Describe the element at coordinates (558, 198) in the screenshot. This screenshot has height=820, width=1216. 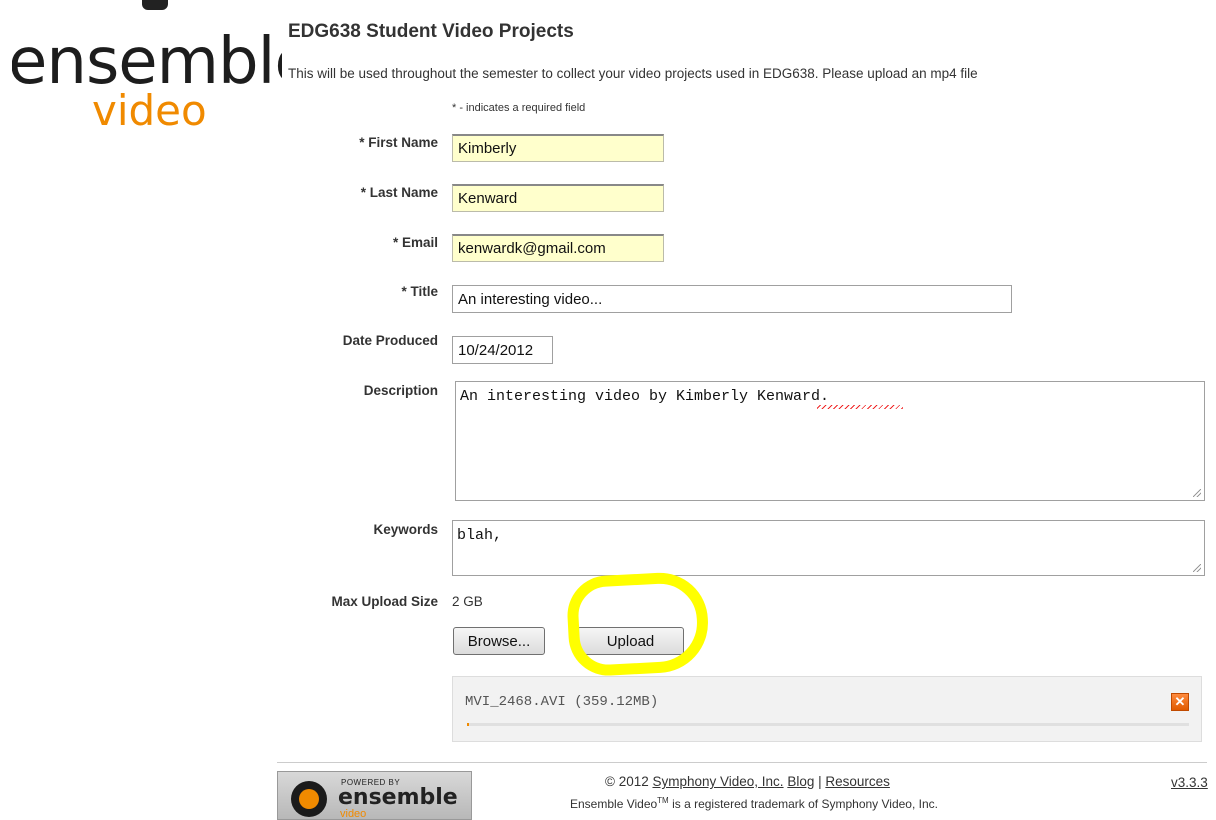
I see `last-name-input` at that location.